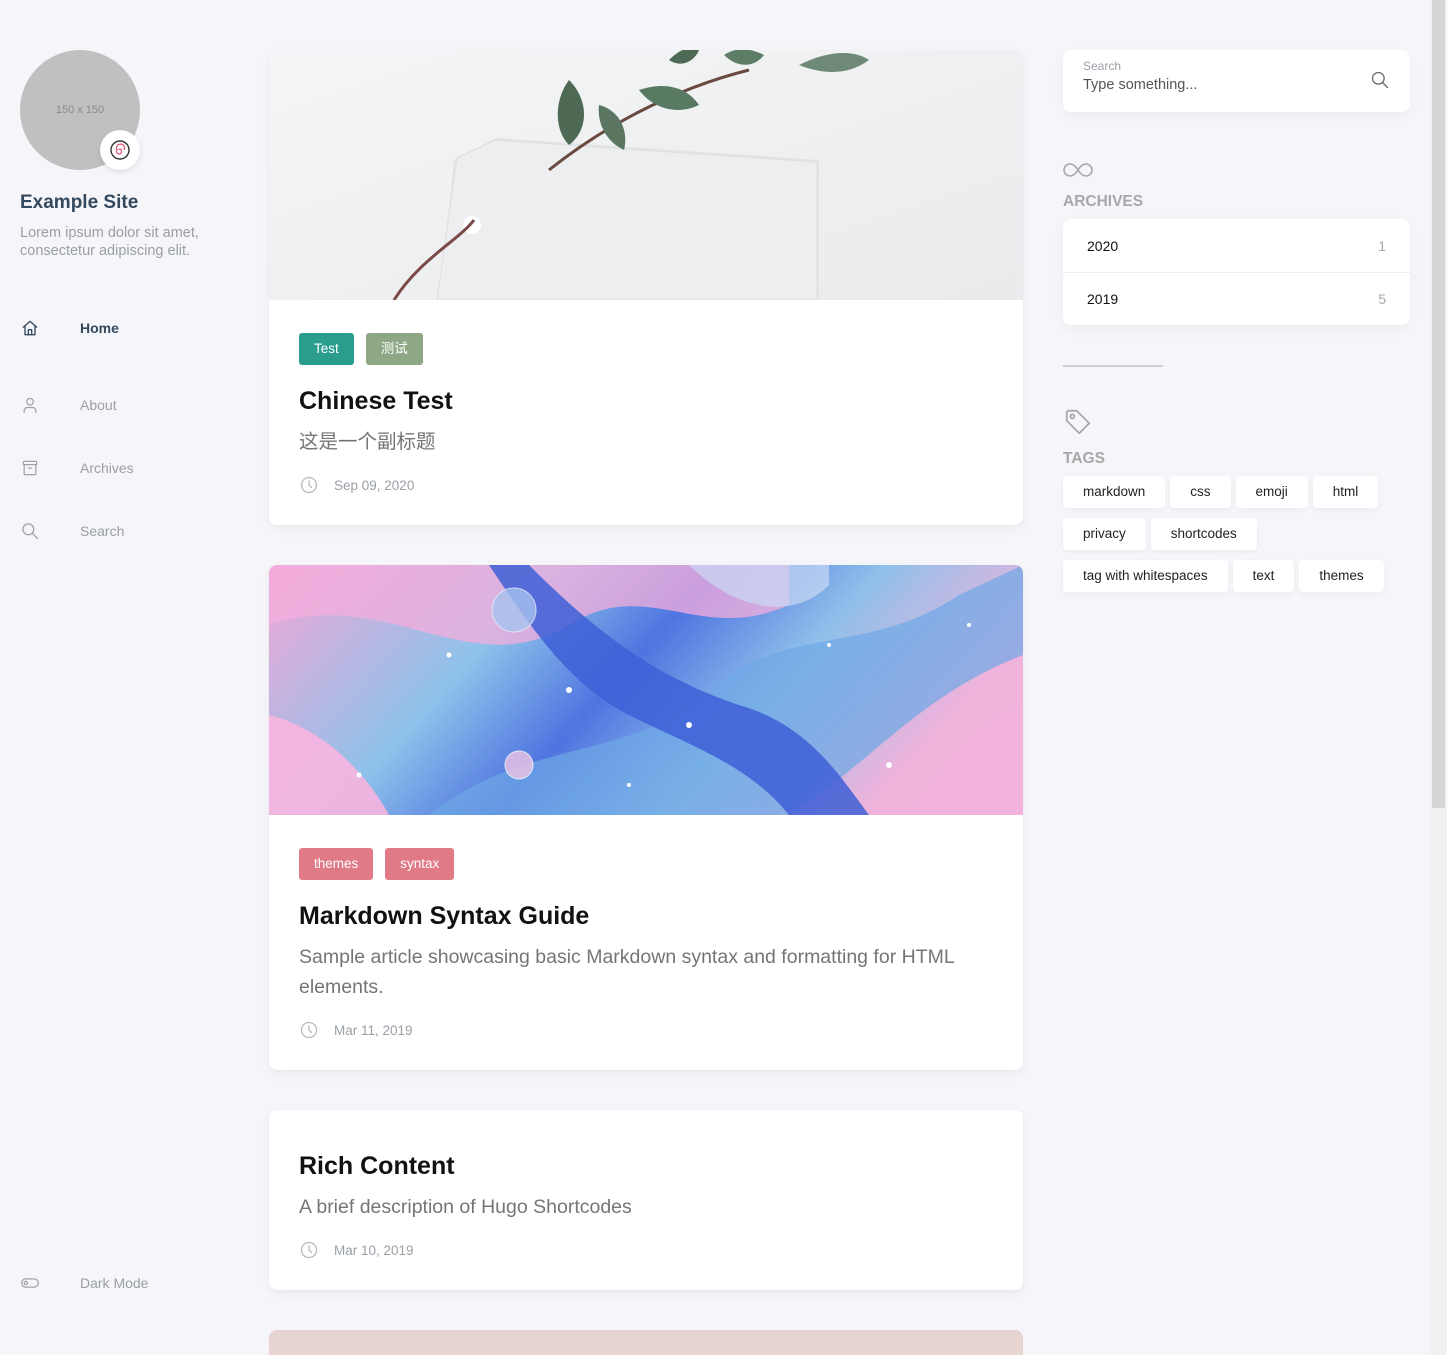  What do you see at coordinates (1213, 85) in the screenshot?
I see `search-input` at bounding box center [1213, 85].